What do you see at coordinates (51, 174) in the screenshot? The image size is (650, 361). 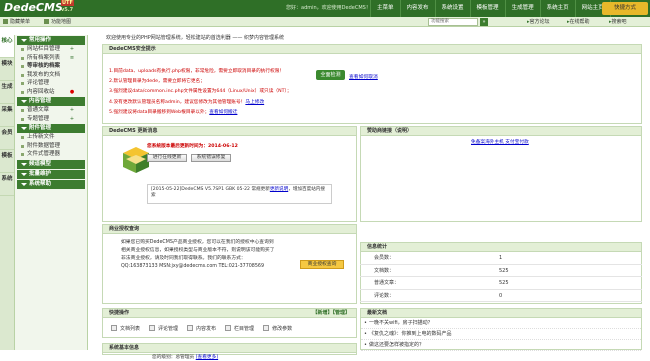 I see `sidebar-group-header: 批量维护` at bounding box center [51, 174].